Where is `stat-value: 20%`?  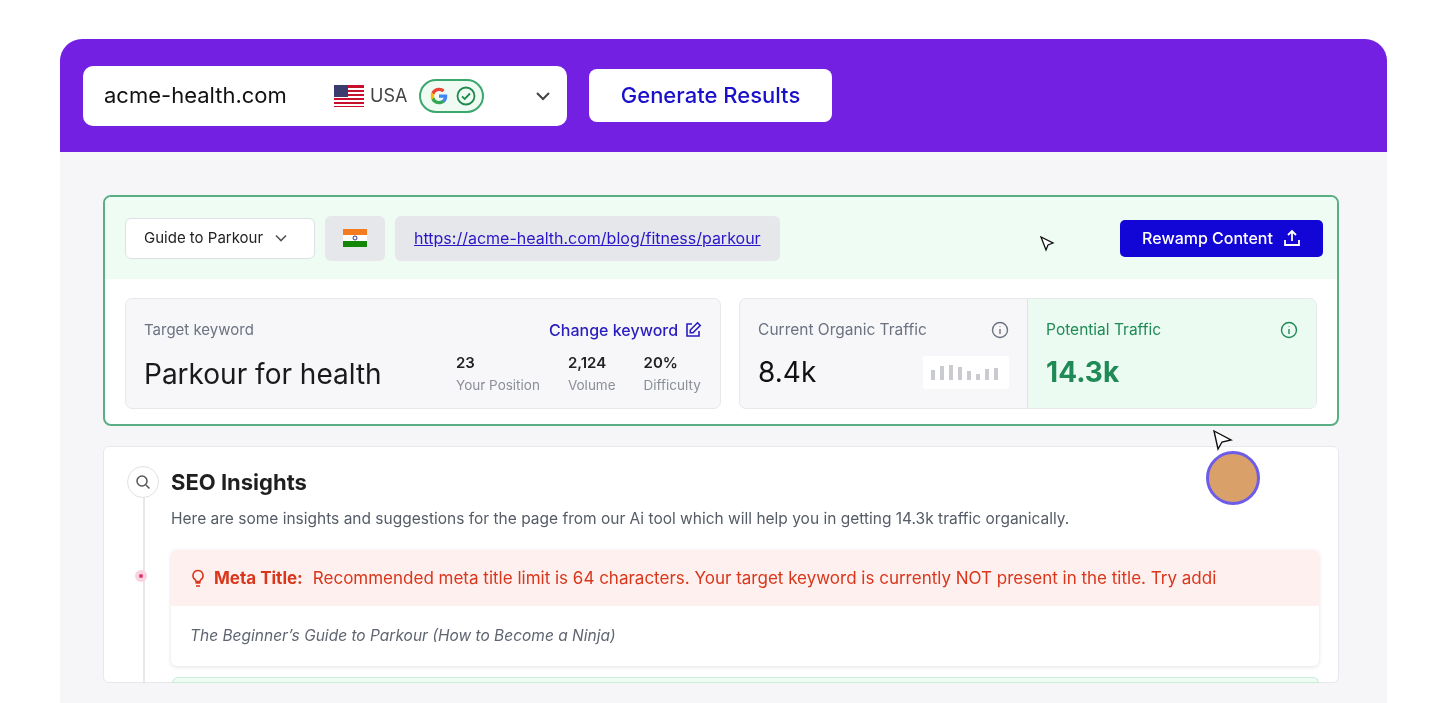
stat-value: 20% is located at coordinates (661, 363).